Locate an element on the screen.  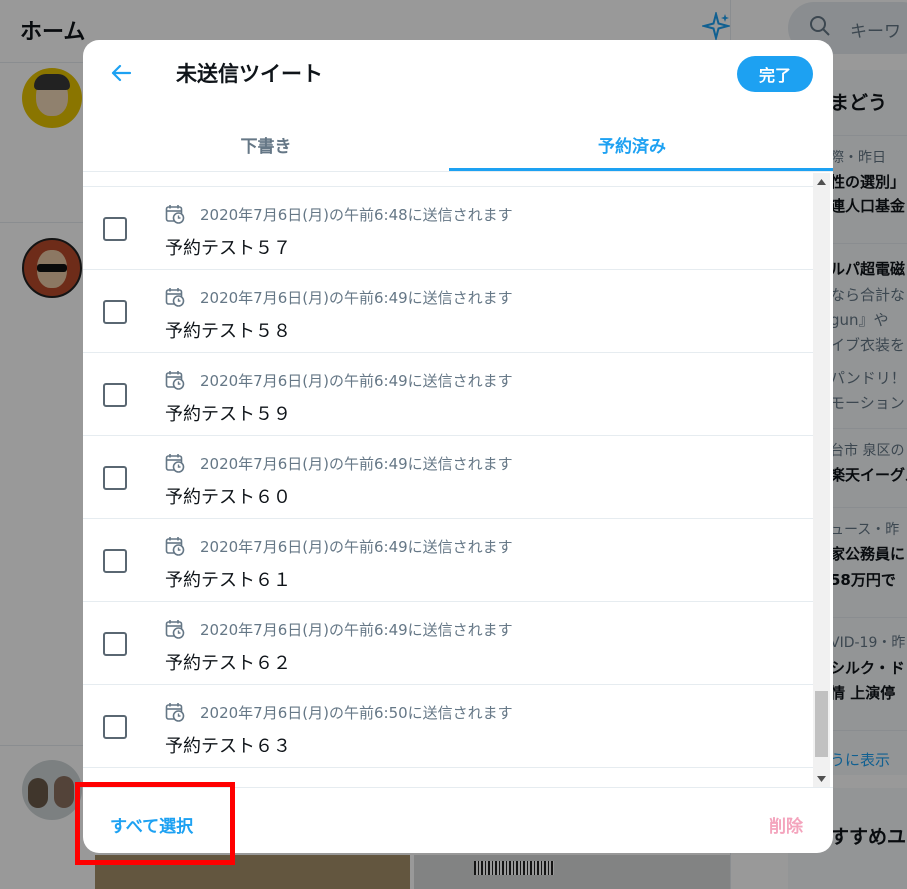
tweet-text: 予約テスト５７ is located at coordinates (228, 248).